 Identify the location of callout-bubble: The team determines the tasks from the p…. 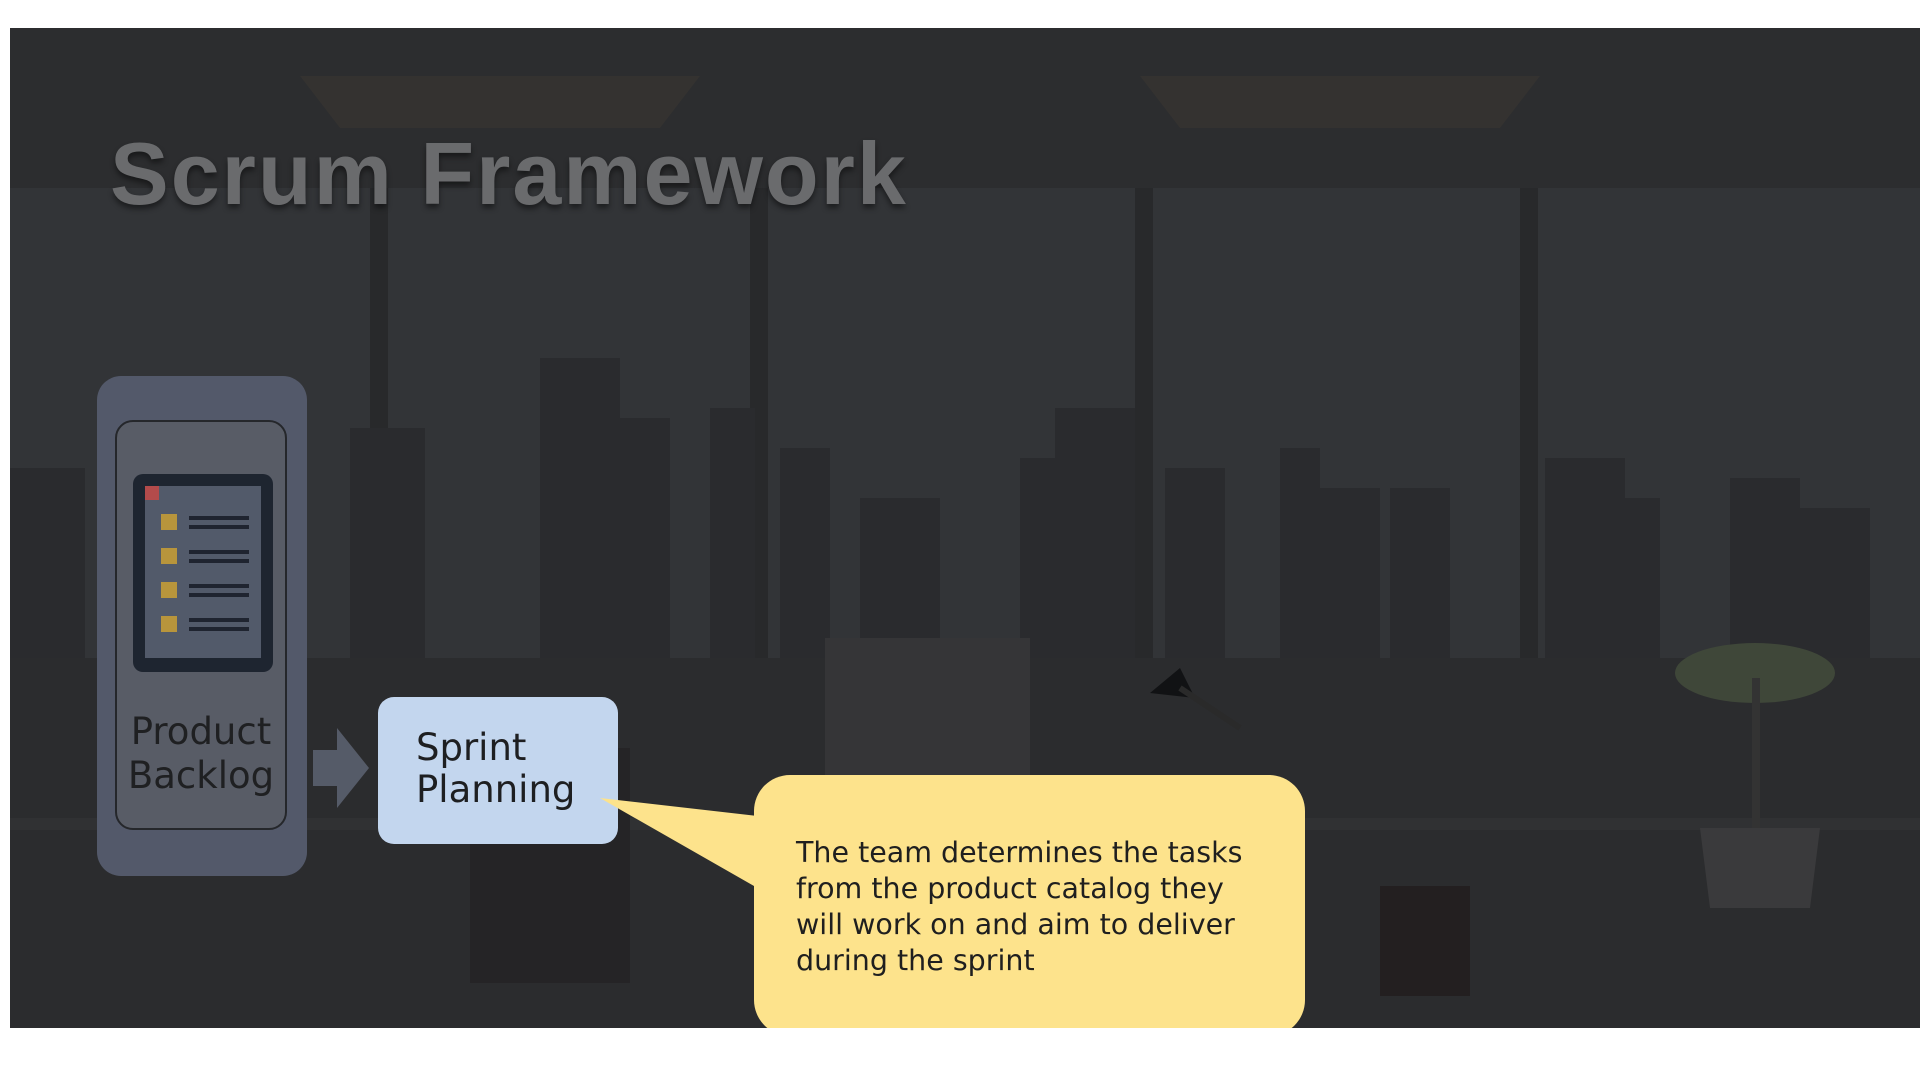
(1029, 901).